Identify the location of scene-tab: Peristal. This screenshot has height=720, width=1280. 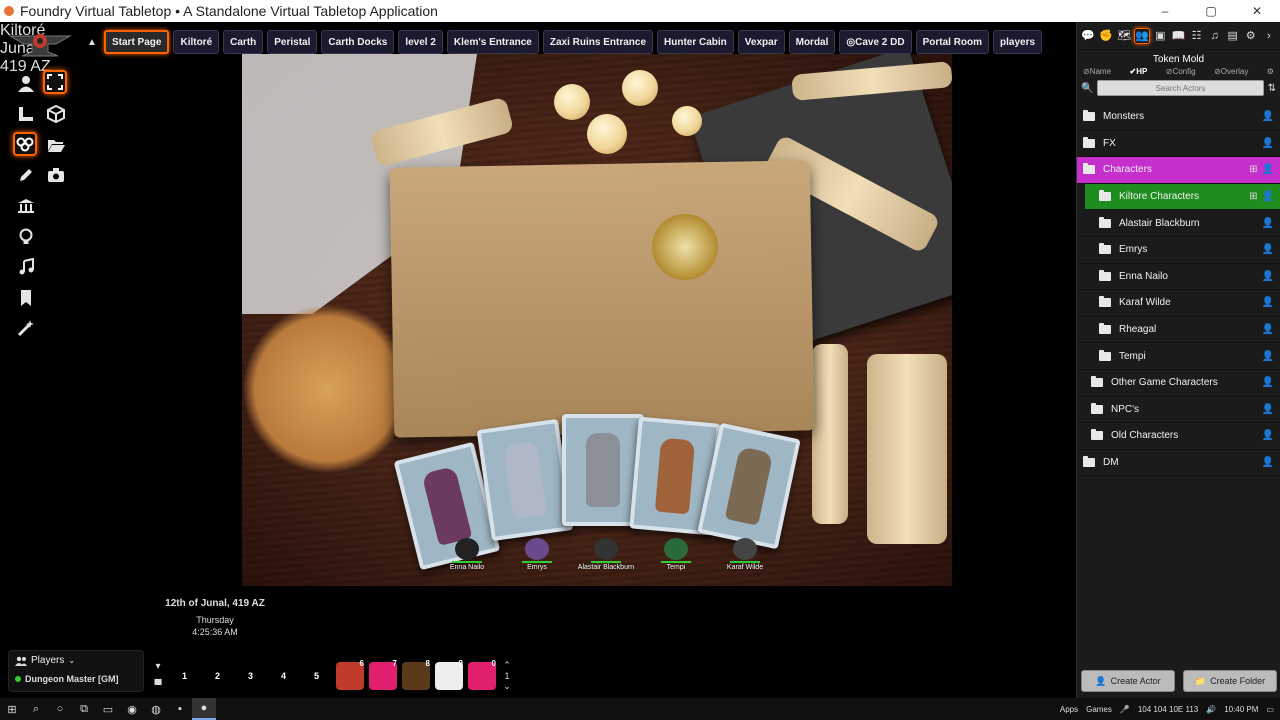
(292, 42).